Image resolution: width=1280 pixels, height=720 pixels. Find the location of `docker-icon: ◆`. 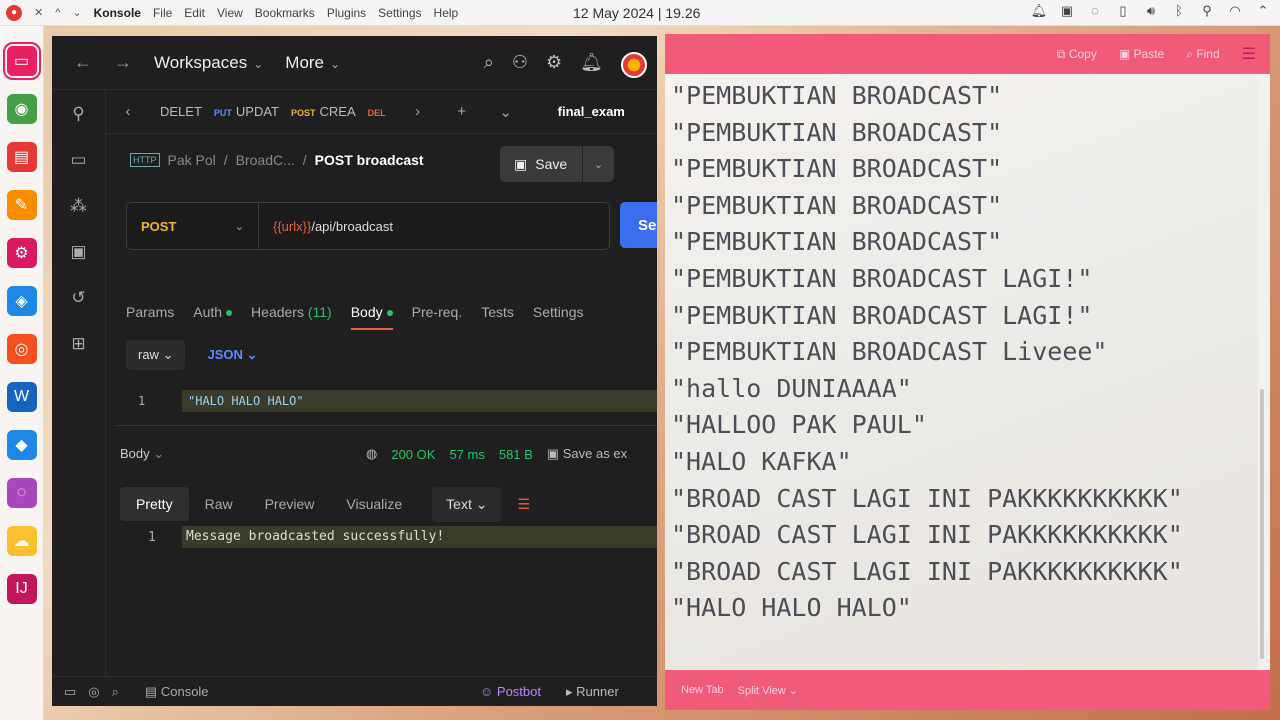

docker-icon: ◆ is located at coordinates (21, 445).